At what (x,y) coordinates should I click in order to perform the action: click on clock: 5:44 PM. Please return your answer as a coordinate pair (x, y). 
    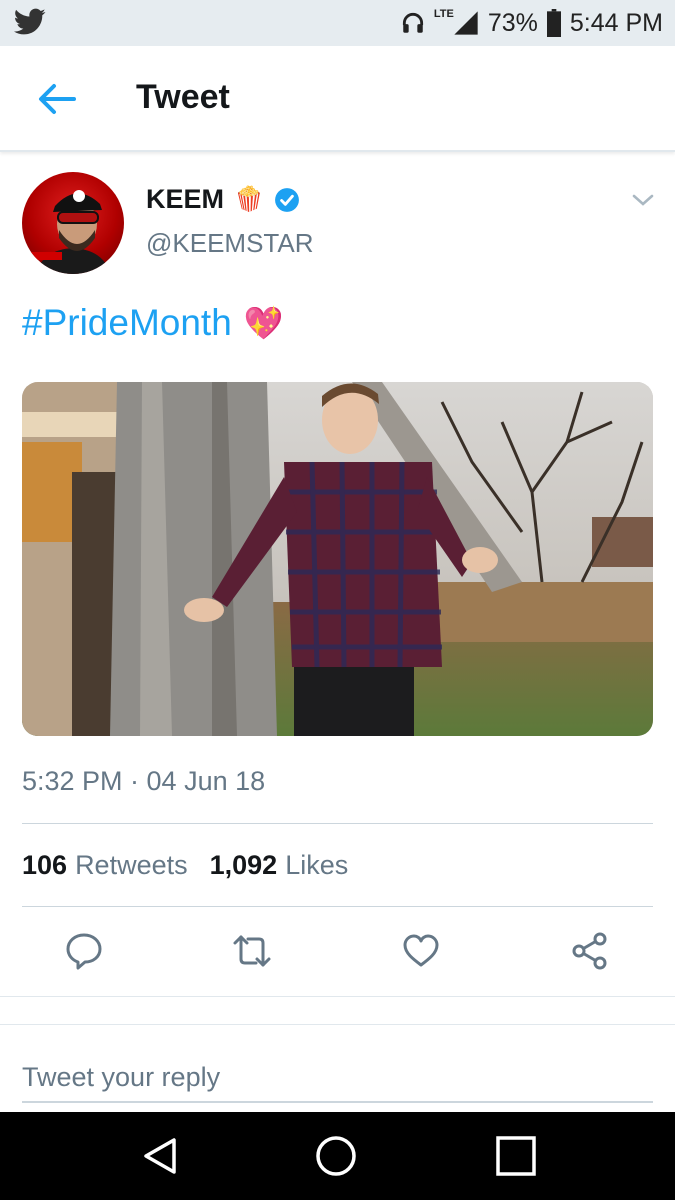
    Looking at the image, I should click on (616, 22).